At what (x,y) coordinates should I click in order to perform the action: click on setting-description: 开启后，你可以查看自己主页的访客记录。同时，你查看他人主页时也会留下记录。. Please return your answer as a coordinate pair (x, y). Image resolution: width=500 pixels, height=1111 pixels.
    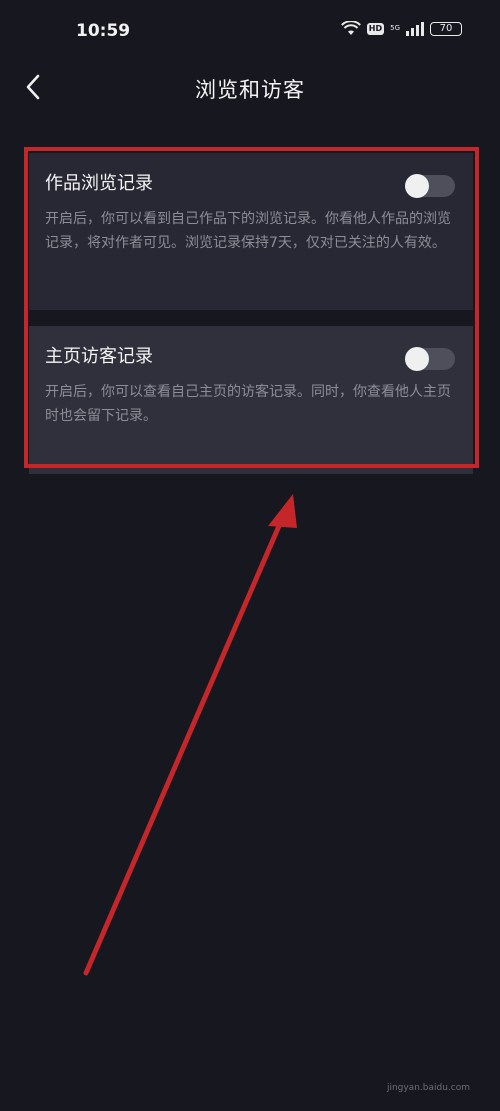
    Looking at the image, I should click on (248, 404).